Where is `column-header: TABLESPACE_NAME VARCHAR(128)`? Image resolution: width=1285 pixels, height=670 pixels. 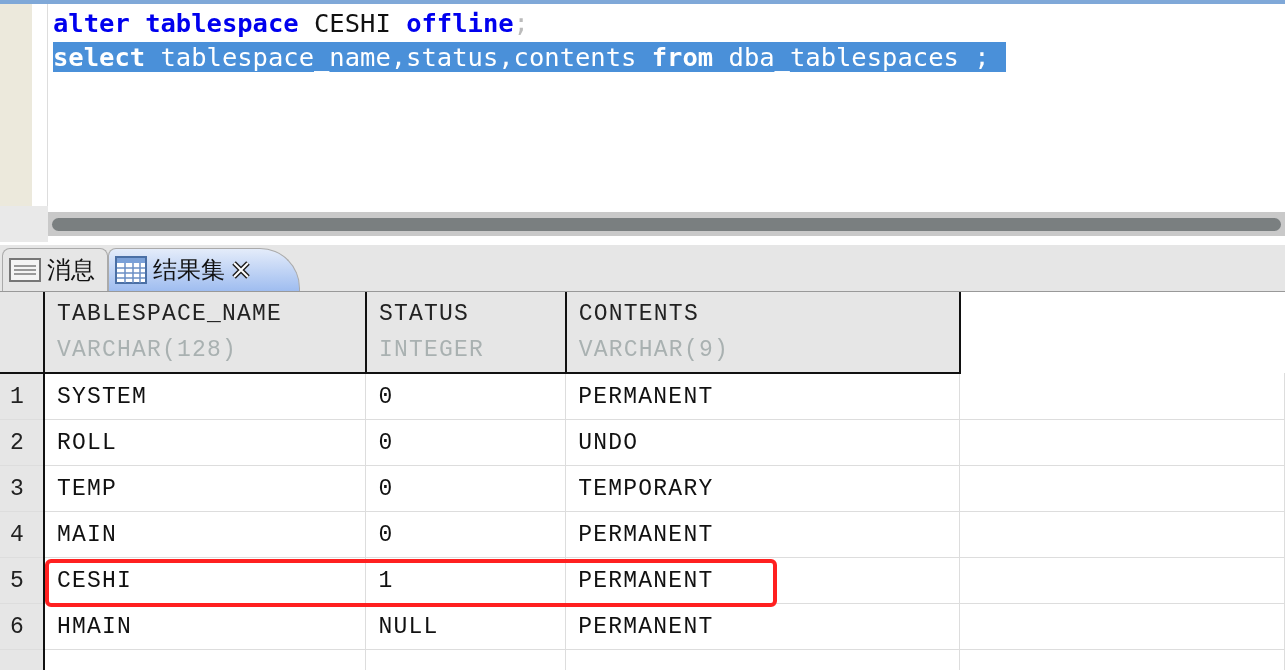
column-header: TABLESPACE_NAME VARCHAR(128) is located at coordinates (205, 332).